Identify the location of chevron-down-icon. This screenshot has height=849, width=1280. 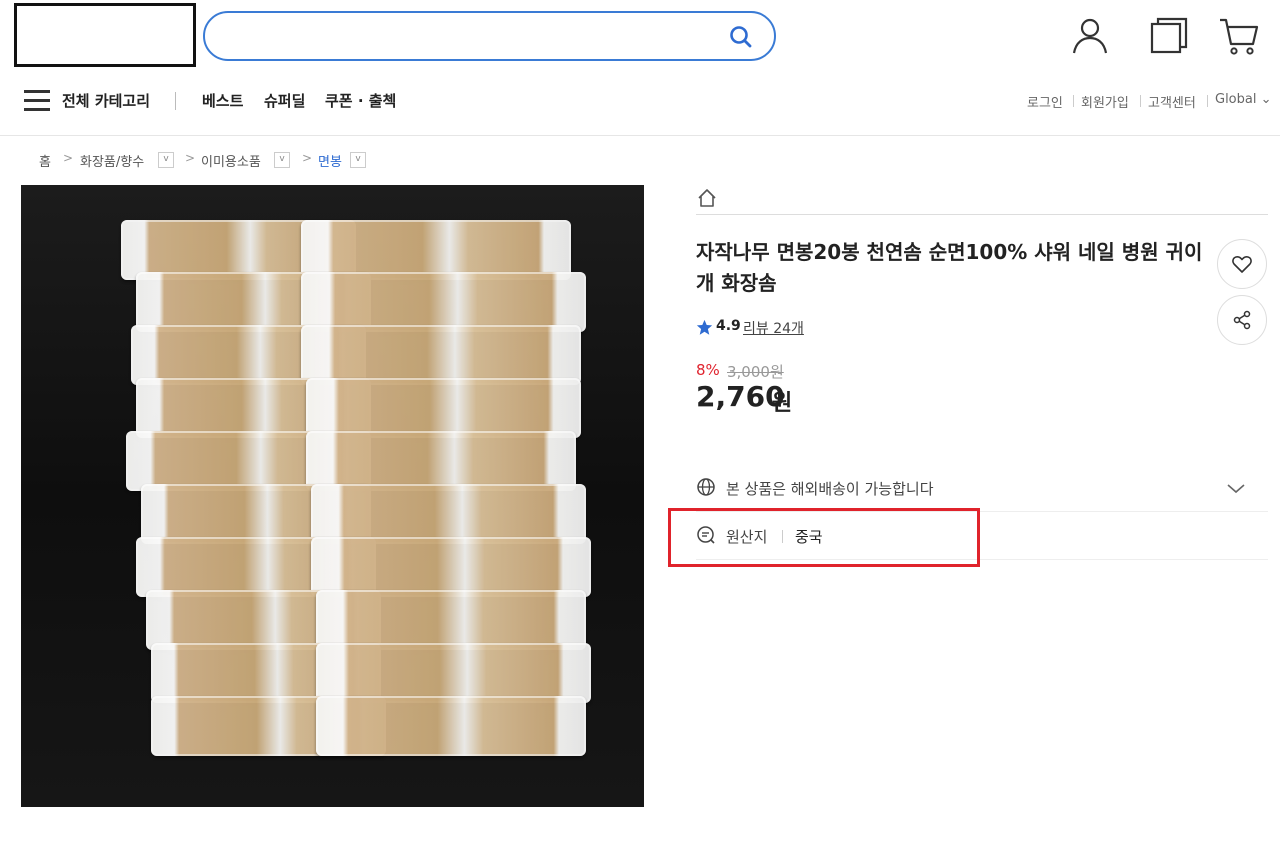
(1236, 488).